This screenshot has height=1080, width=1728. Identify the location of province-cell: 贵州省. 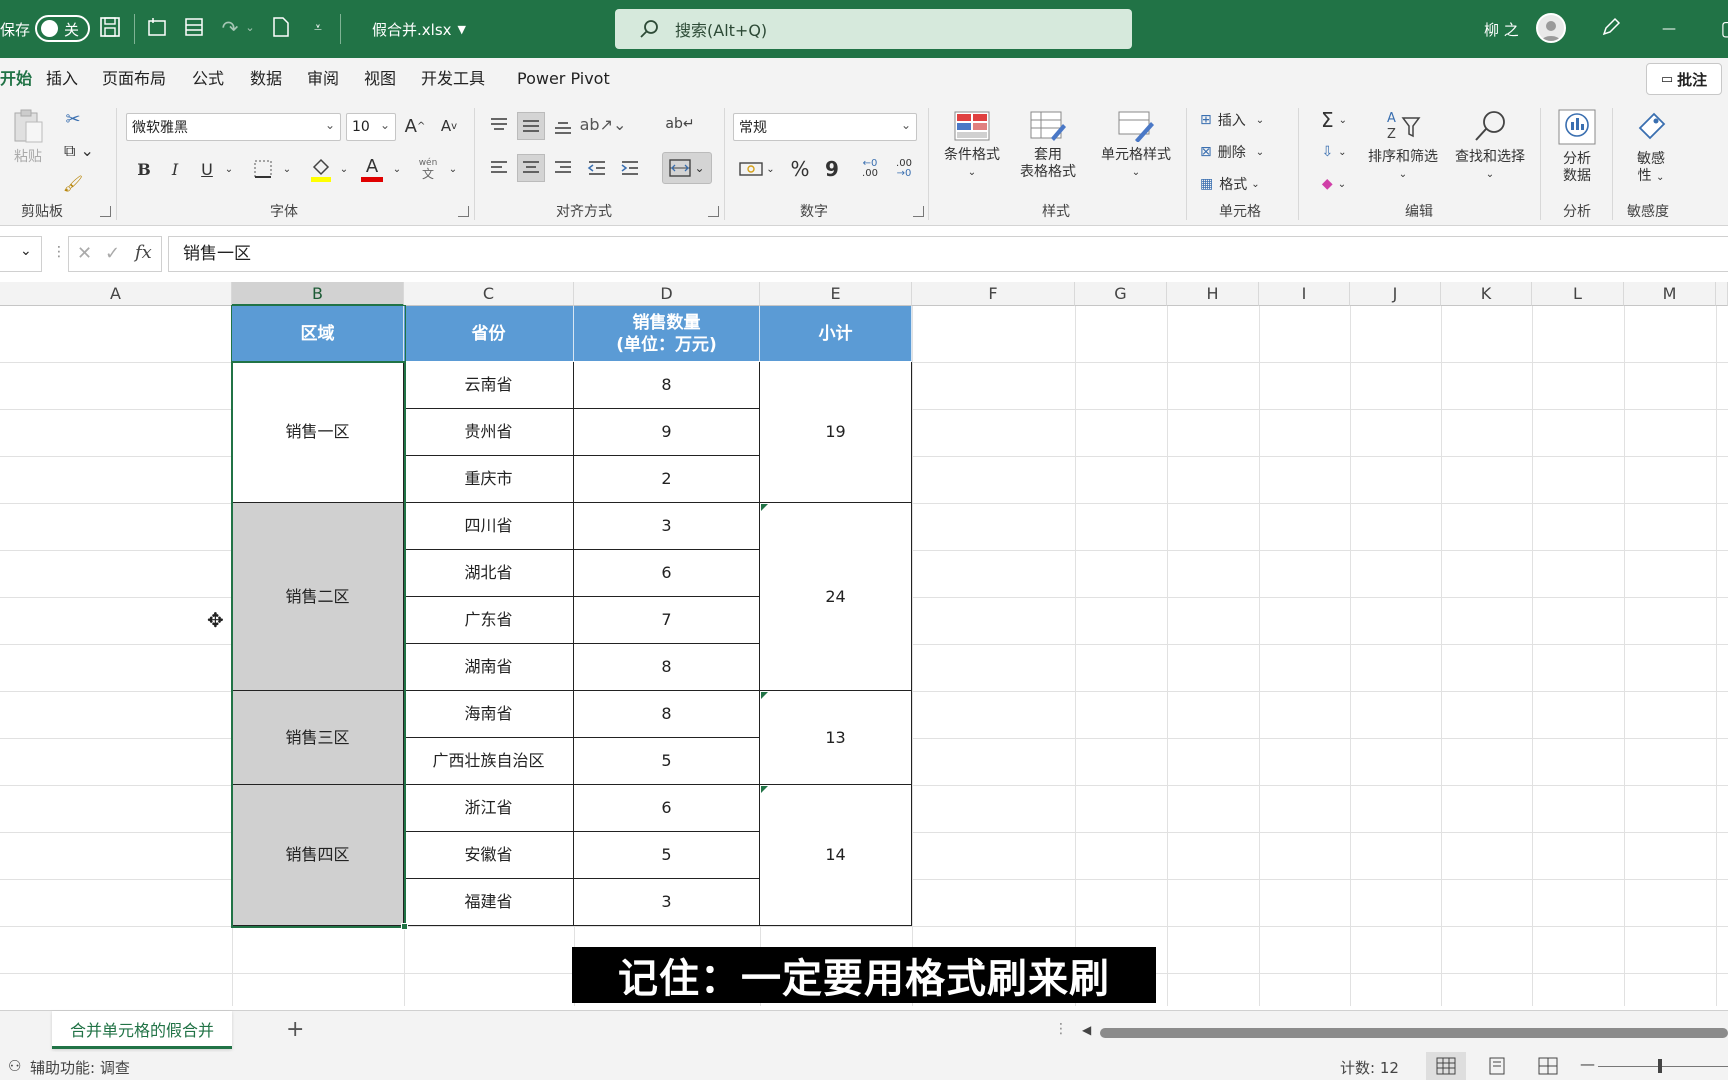
(489, 432).